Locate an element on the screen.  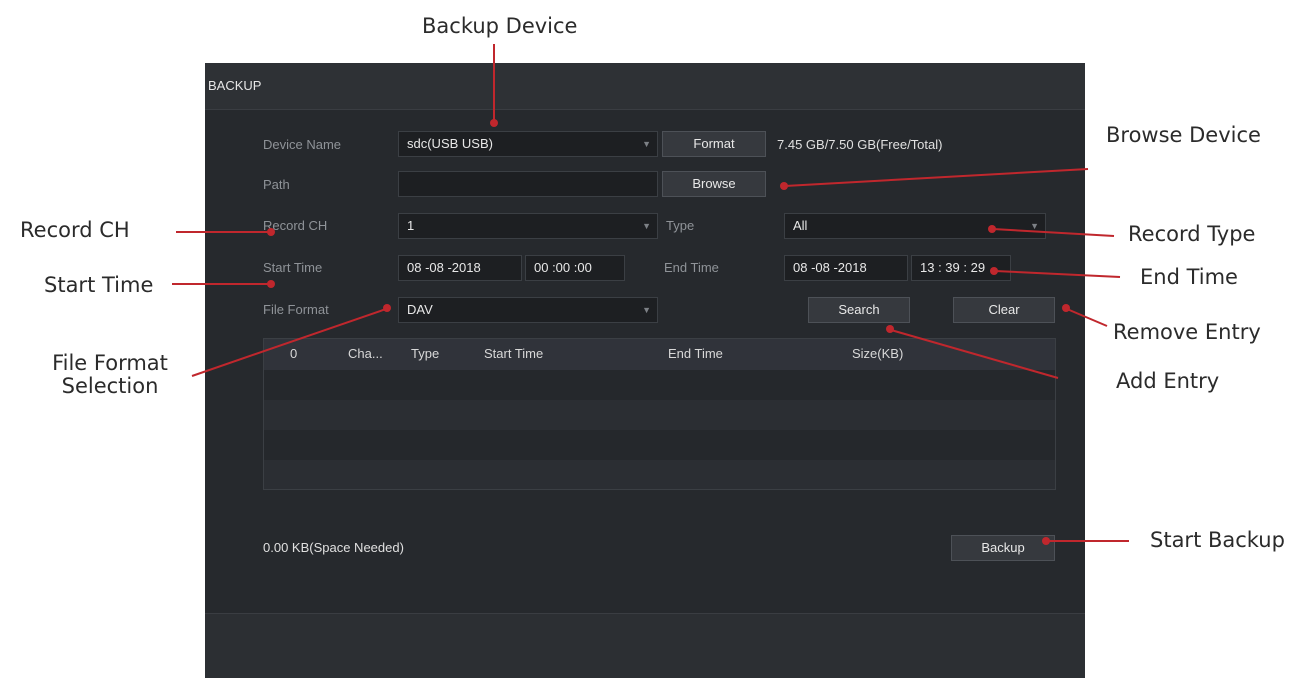
panel-header: BACKUP is located at coordinates (645, 86).